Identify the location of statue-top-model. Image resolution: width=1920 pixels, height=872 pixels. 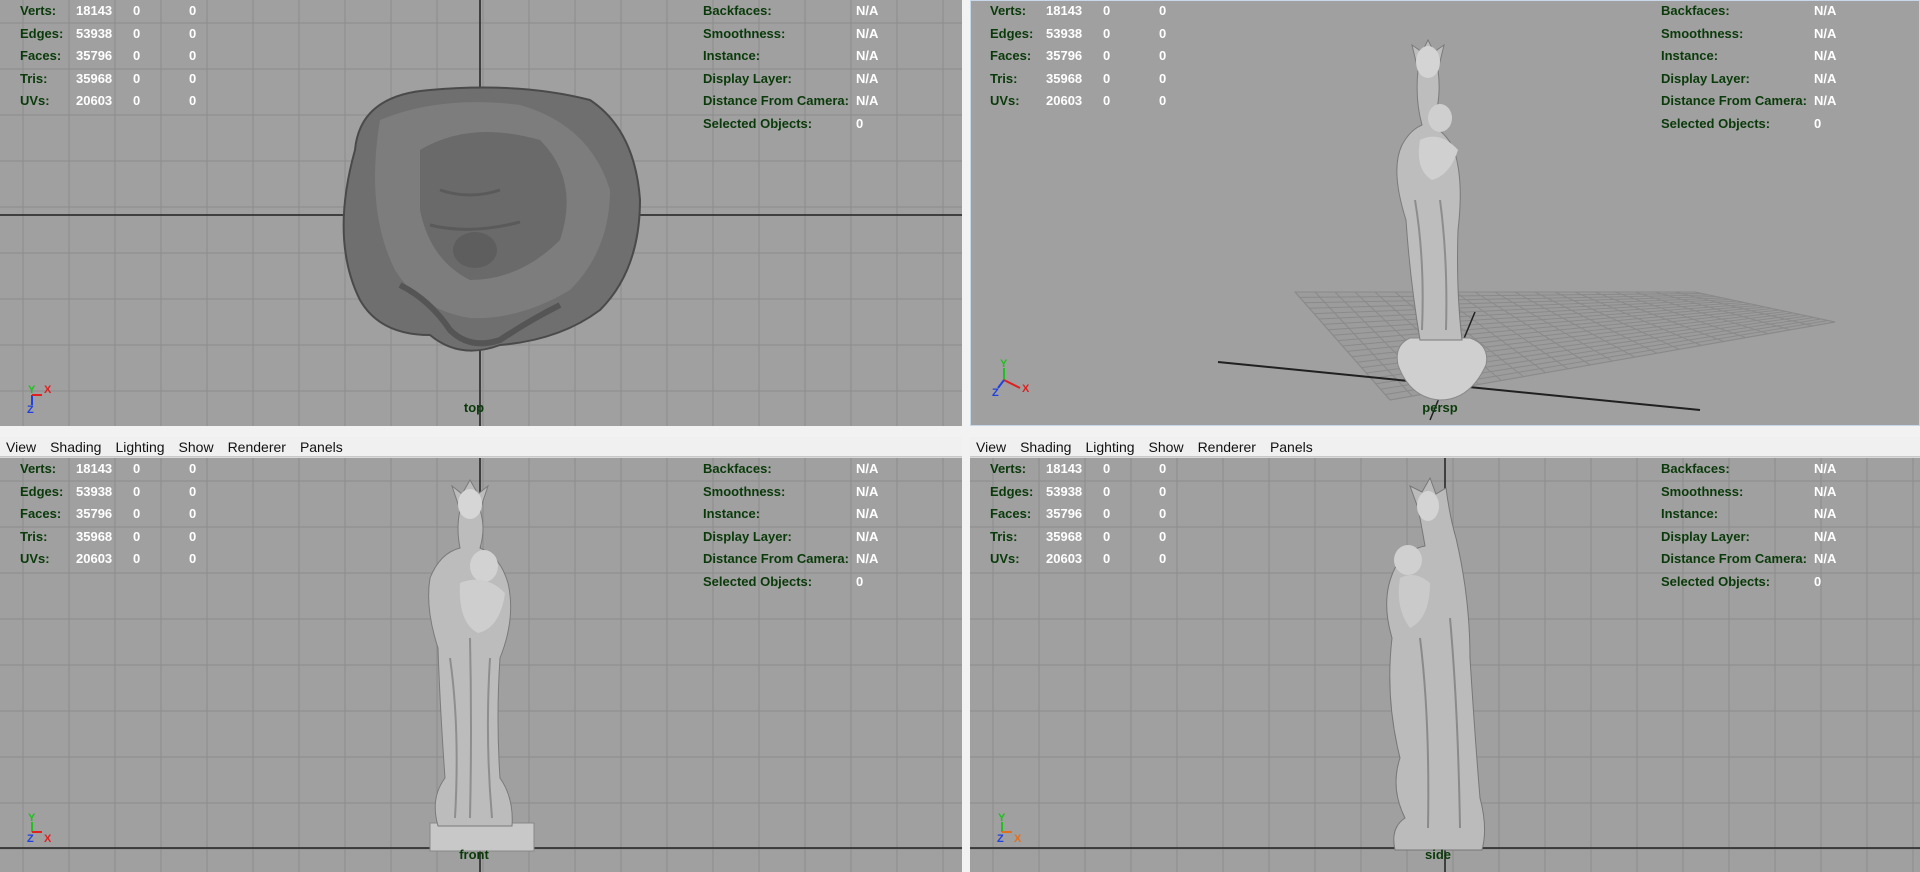
(492, 219).